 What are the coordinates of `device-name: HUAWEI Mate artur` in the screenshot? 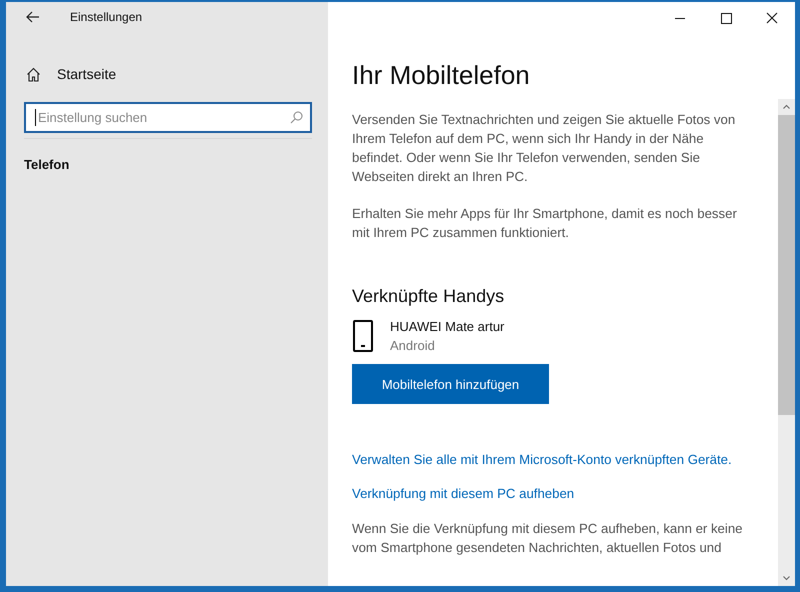 It's located at (447, 327).